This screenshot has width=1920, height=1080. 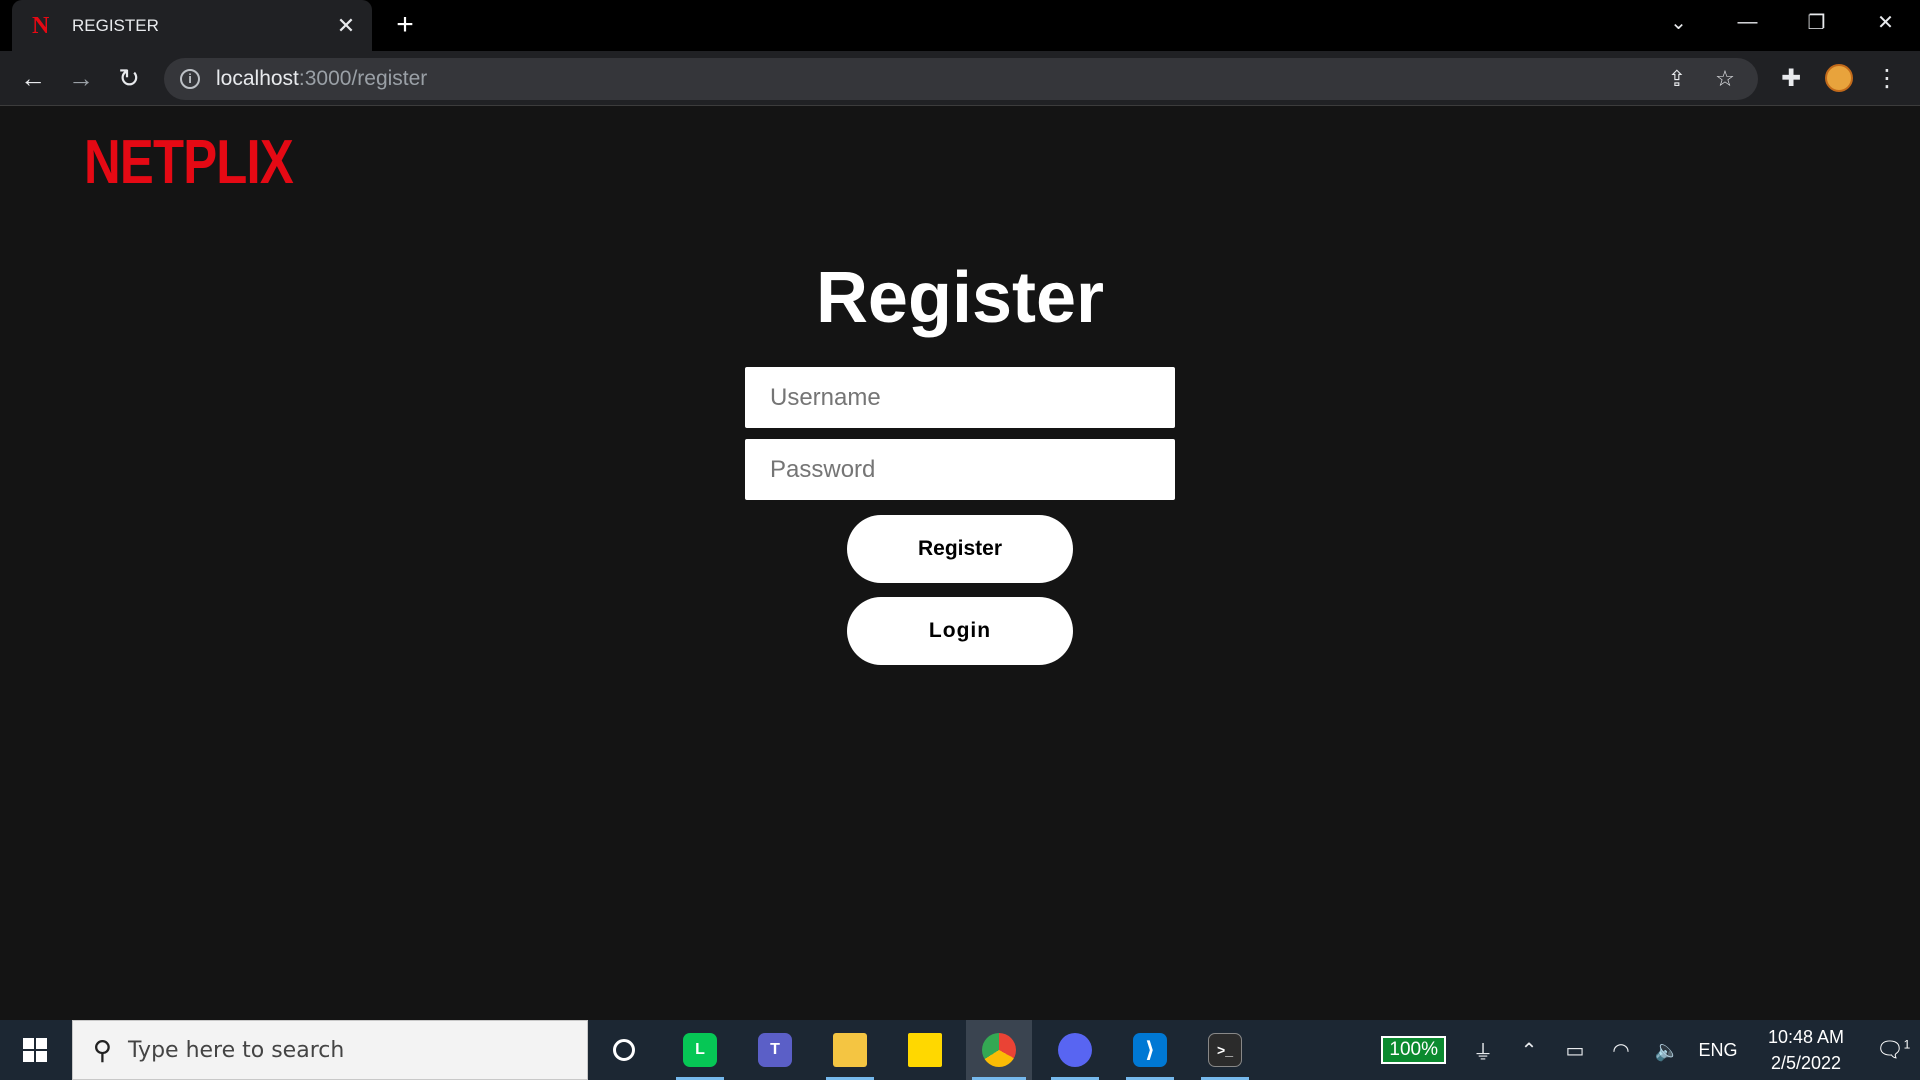 What do you see at coordinates (115, 25) in the screenshot?
I see `tab-title: REGISTER` at bounding box center [115, 25].